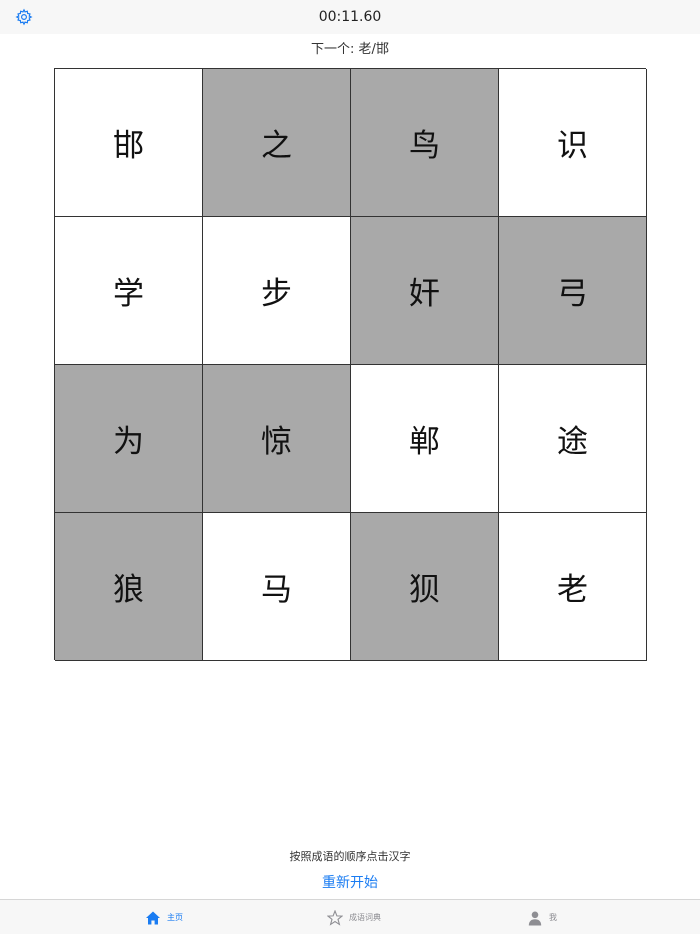 Image resolution: width=700 pixels, height=935 pixels. I want to click on grid-cell: 弓, so click(573, 291).